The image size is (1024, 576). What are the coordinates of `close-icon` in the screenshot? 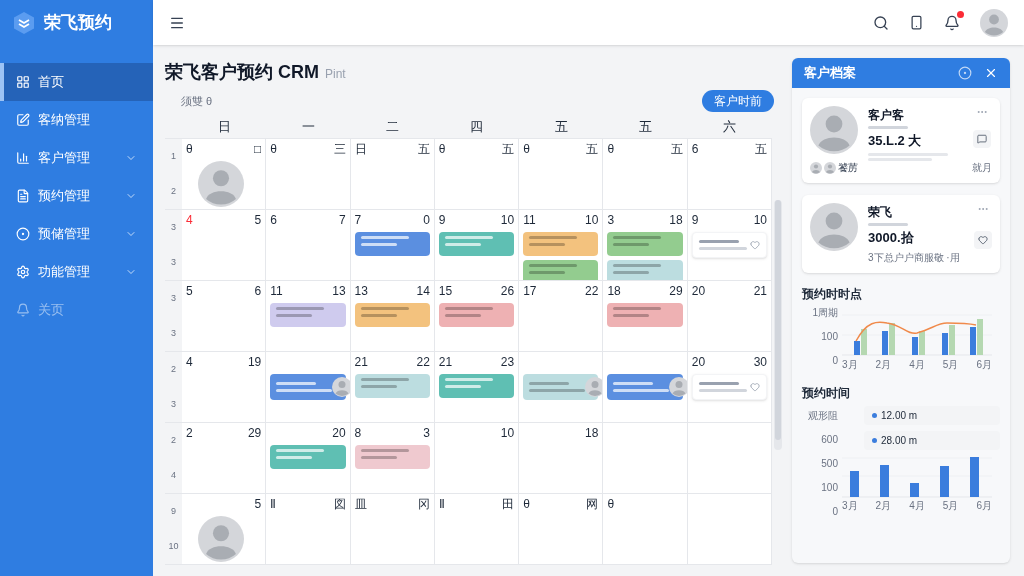 It's located at (991, 73).